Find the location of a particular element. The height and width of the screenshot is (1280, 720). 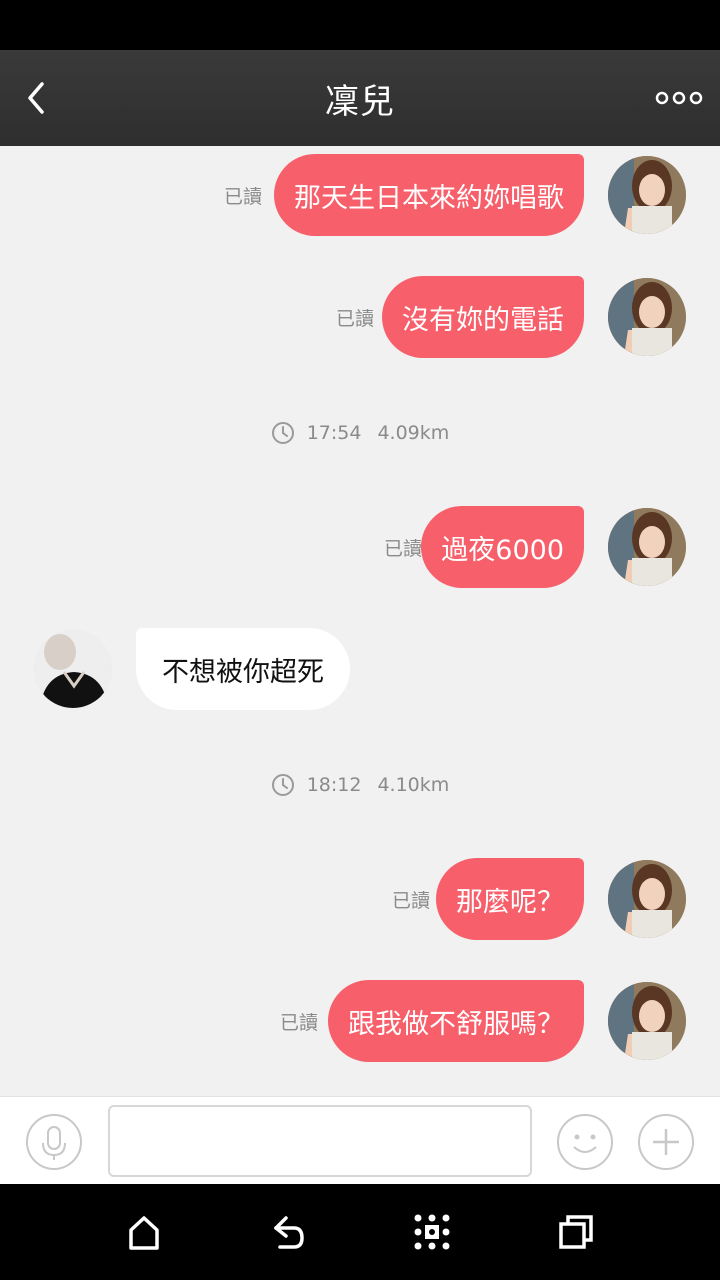

attach-button is located at coordinates (666, 1142).